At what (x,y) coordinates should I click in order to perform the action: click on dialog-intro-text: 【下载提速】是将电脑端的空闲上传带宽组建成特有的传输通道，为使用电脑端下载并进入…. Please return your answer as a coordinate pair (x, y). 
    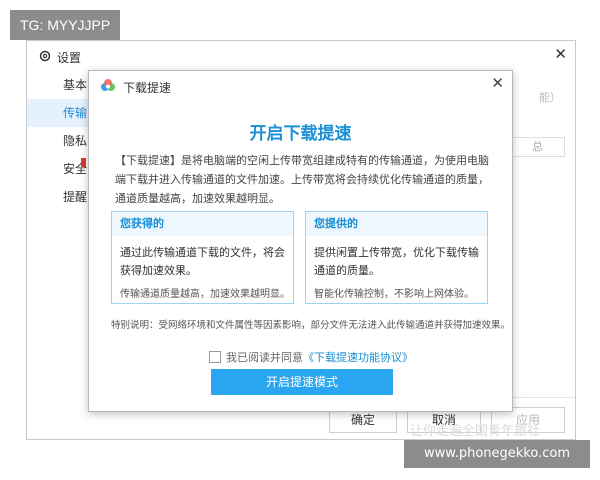
    Looking at the image, I should click on (302, 179).